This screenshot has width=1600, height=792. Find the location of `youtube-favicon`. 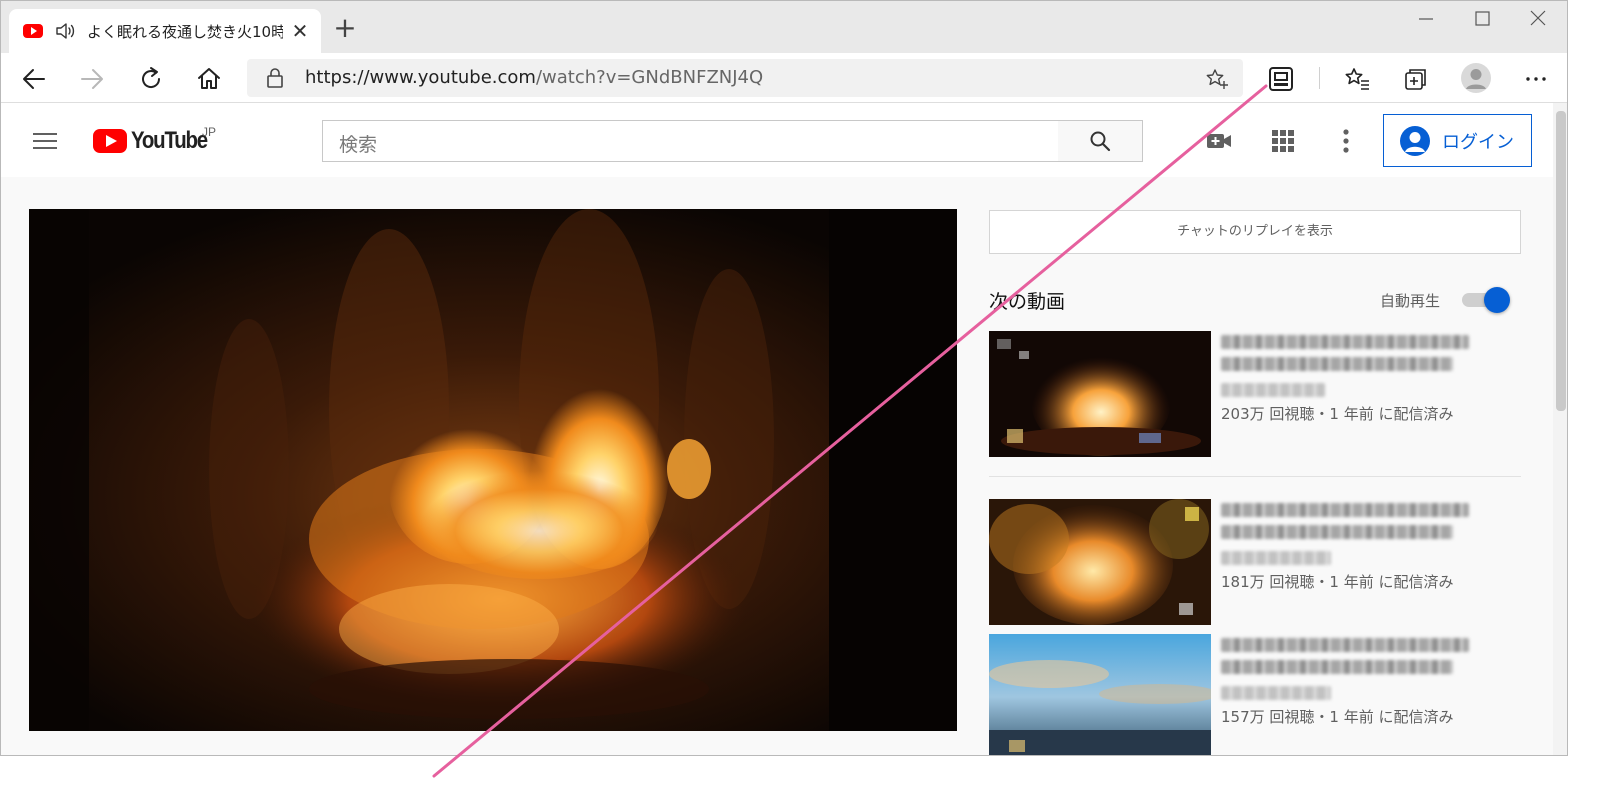

youtube-favicon is located at coordinates (33, 31).